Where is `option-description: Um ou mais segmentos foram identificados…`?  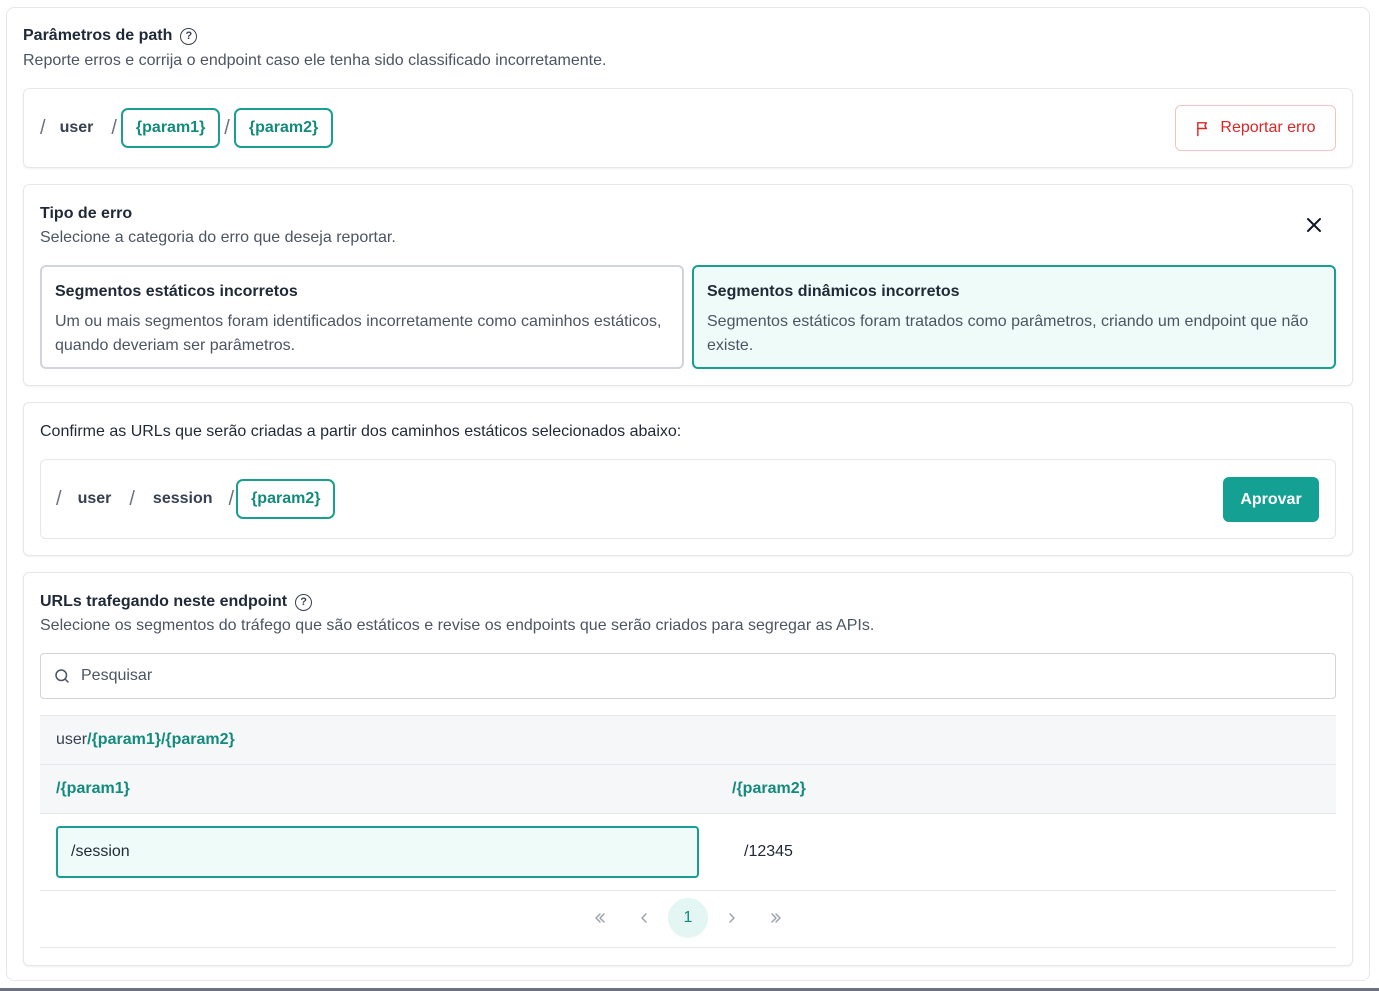 option-description: Um ou mais segmentos foram identificados… is located at coordinates (358, 333).